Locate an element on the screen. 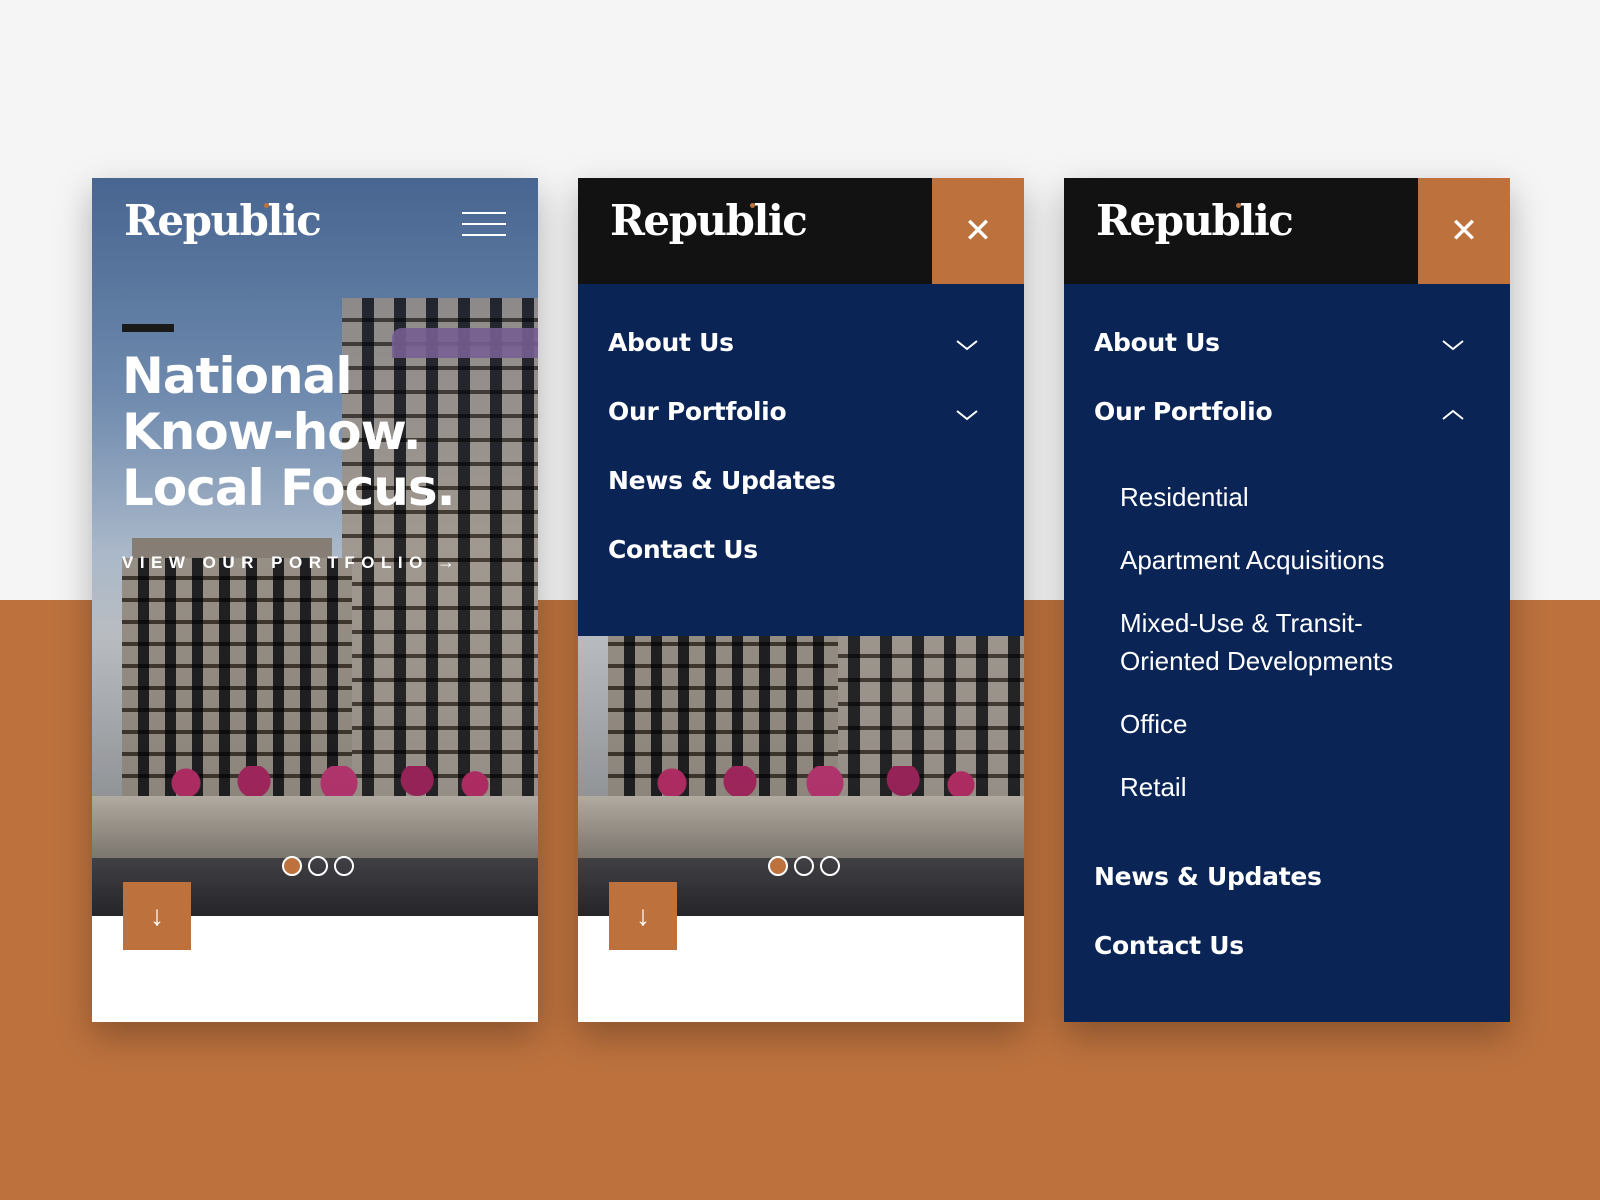 The height and width of the screenshot is (1200, 1600). submenu-item-mixed-use-line-1: Mixed-Use & Transit- is located at coordinates (1241, 623).